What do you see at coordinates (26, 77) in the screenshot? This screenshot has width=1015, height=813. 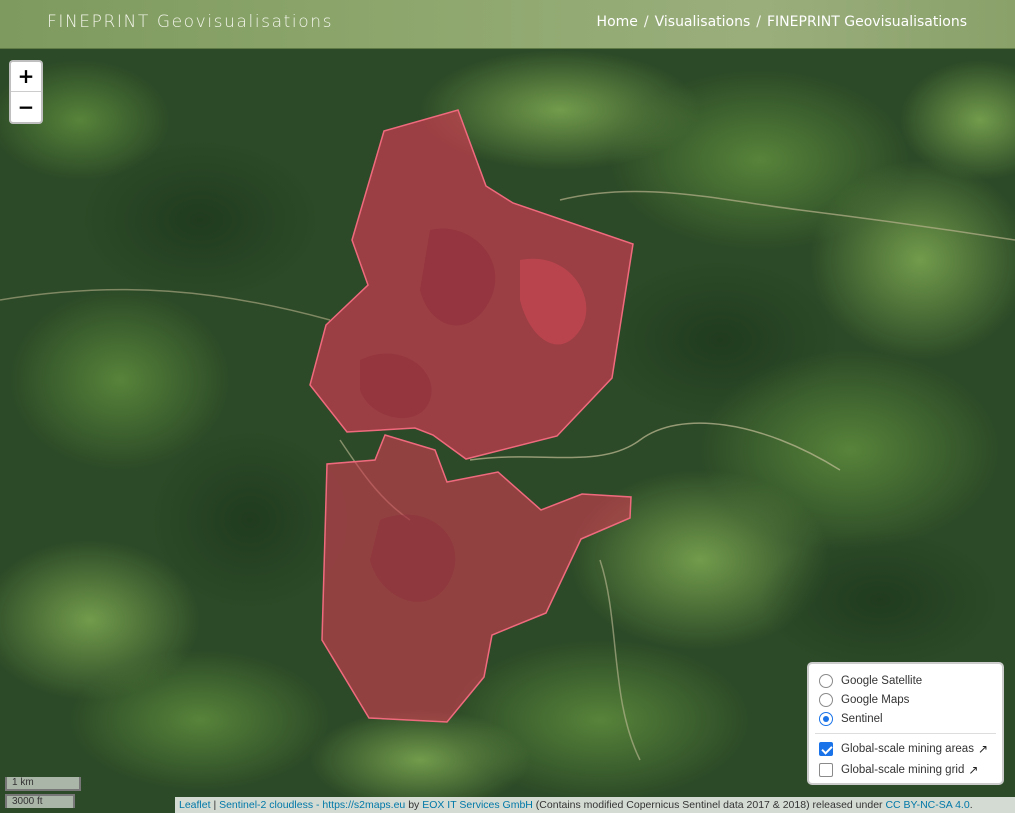 I see `zoom-in-button: +` at bounding box center [26, 77].